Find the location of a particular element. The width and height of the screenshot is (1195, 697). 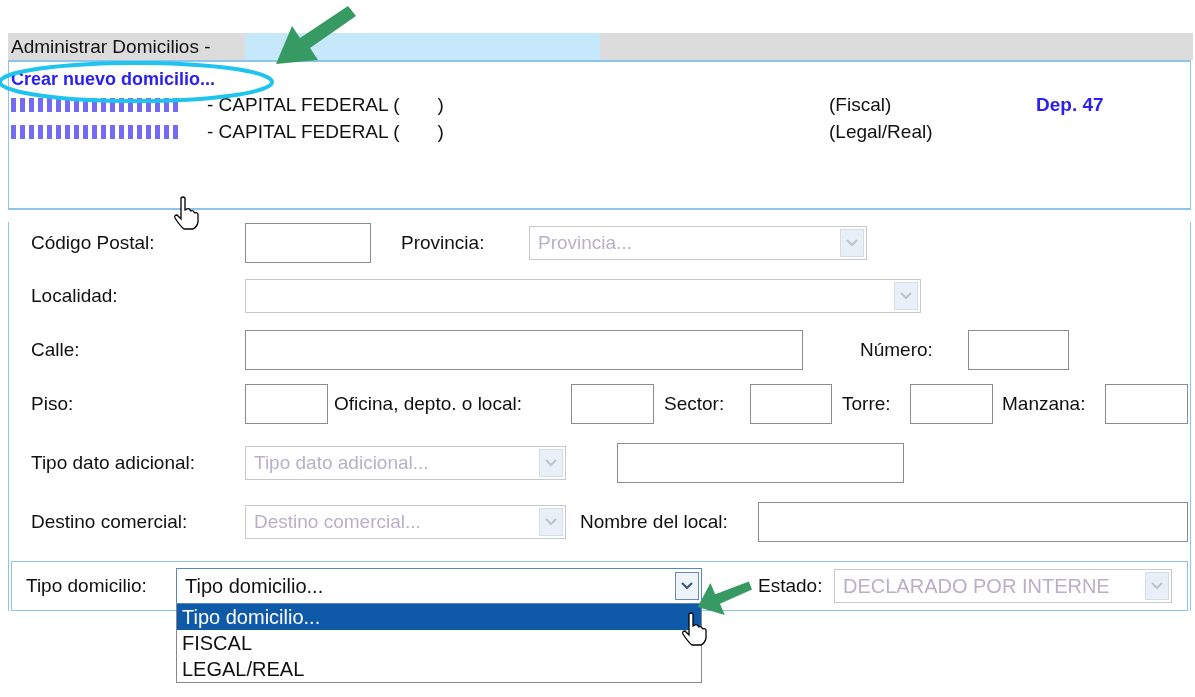

field-label: Manzana: is located at coordinates (1044, 404).